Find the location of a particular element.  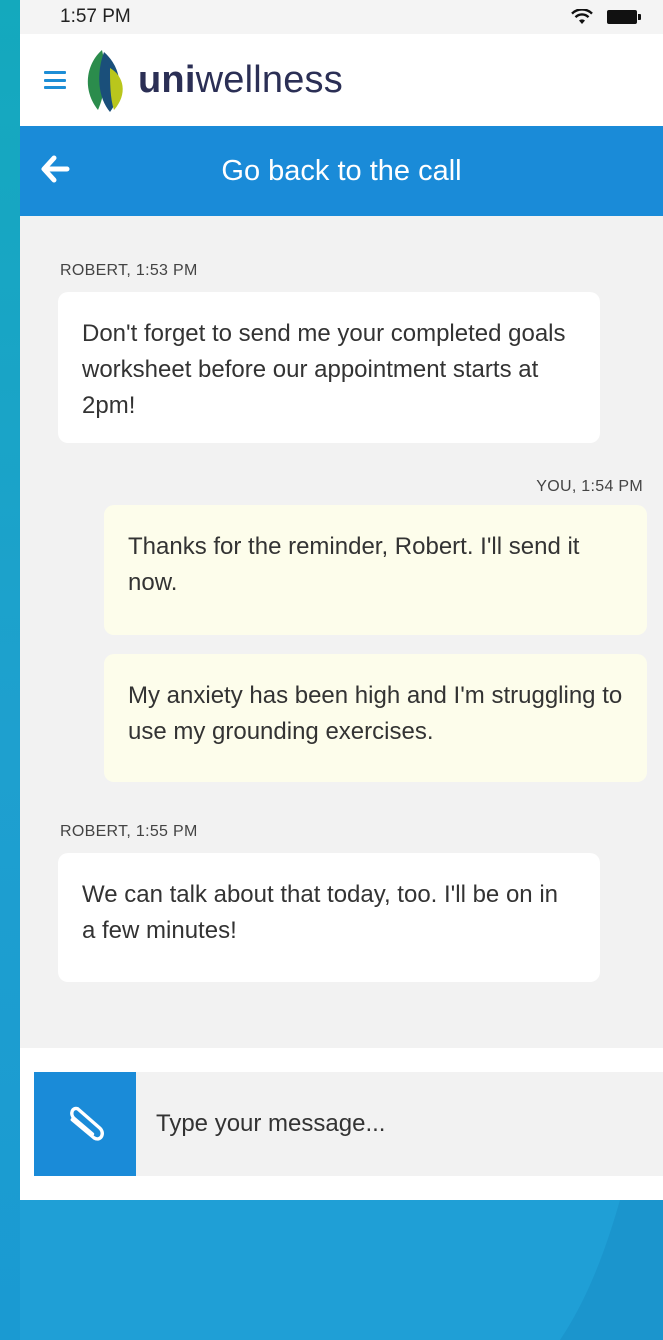

message-sender-time: ROBERT, 1:53 PM is located at coordinates (129, 270).